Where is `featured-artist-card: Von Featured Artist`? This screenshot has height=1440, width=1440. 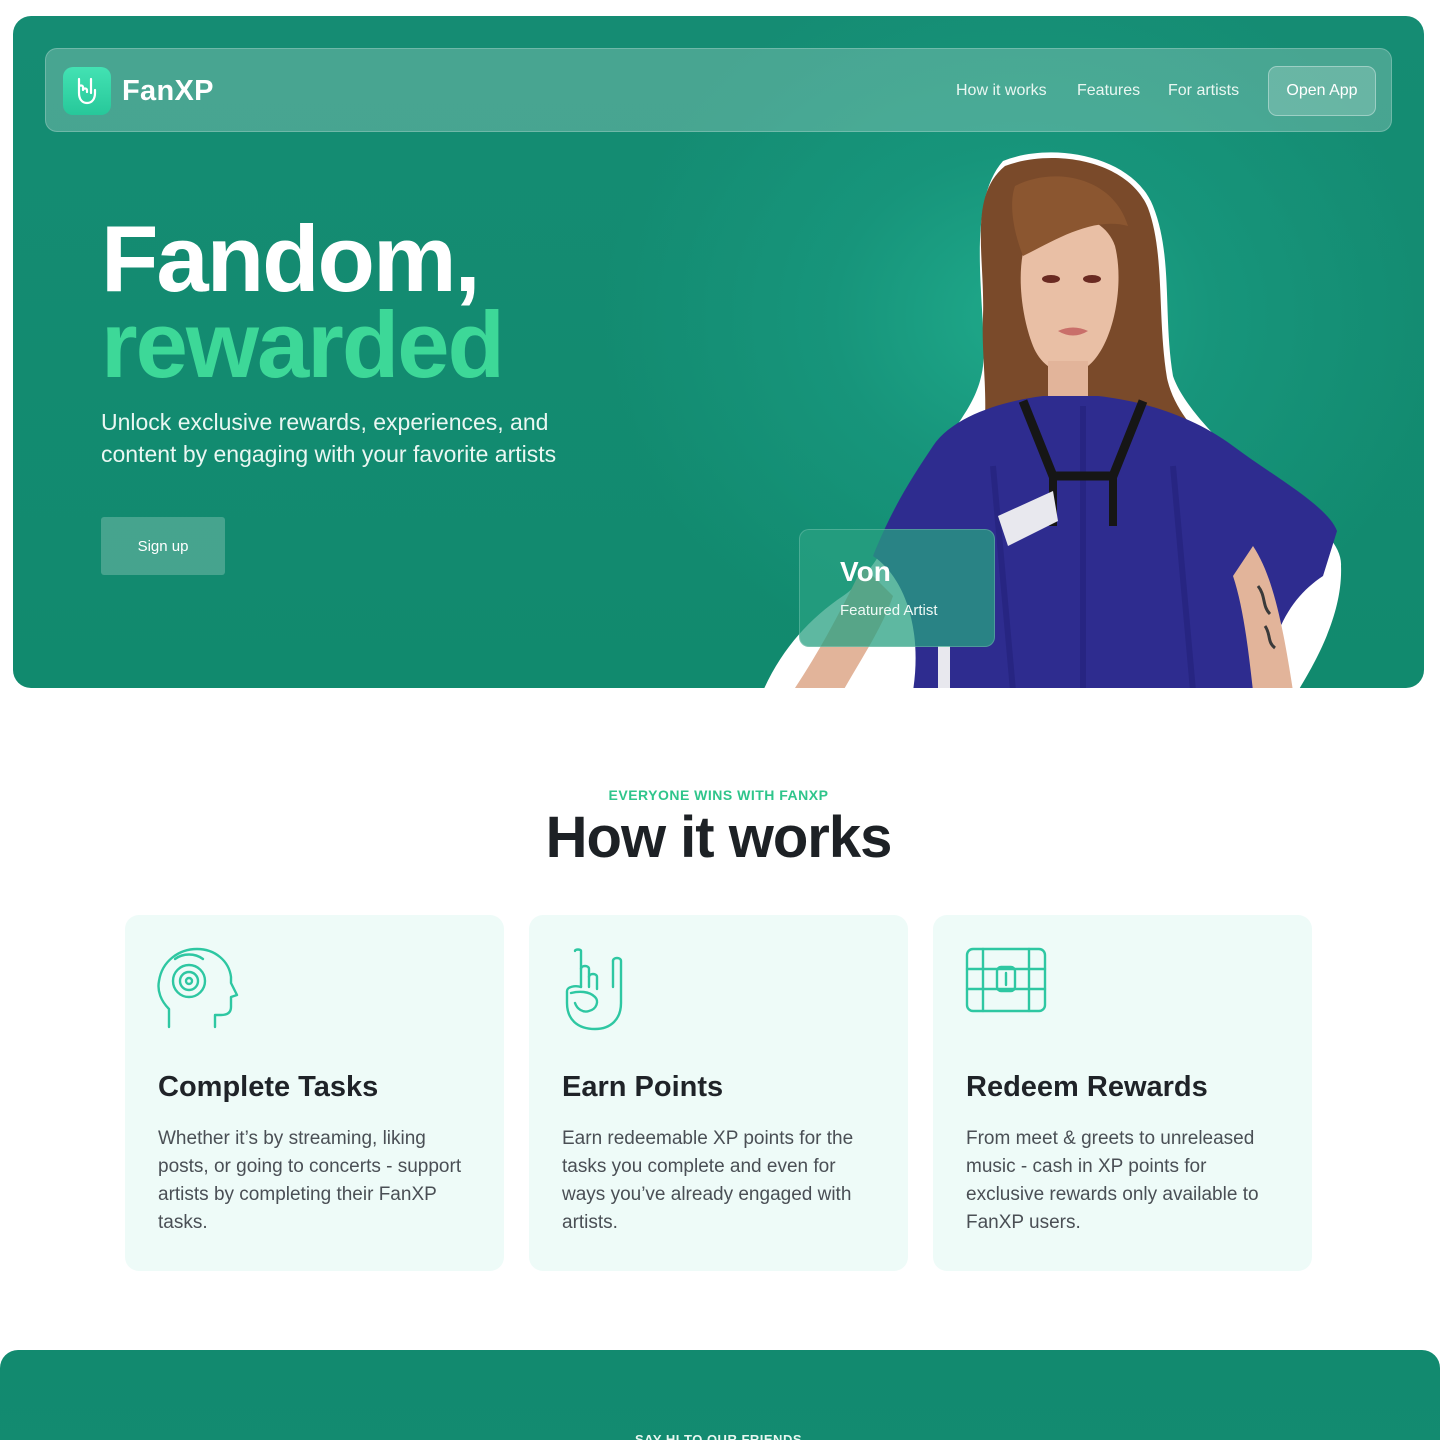 featured-artist-card: Von Featured Artist is located at coordinates (897, 588).